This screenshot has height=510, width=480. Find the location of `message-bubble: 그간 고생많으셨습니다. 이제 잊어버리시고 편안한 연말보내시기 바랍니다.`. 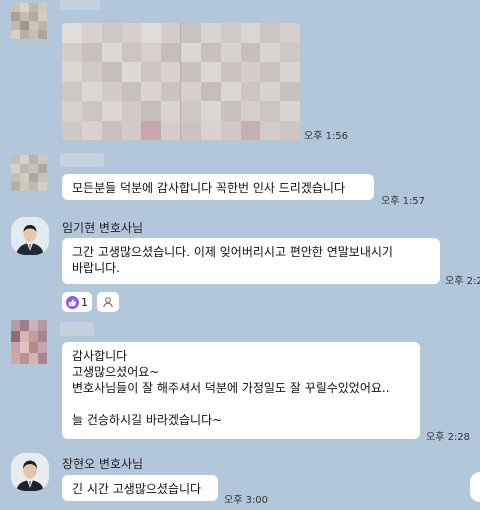

message-bubble: 그간 고생많으셨습니다. 이제 잊어버리시고 편안한 연말보내시기 바랍니다. is located at coordinates (251, 261).